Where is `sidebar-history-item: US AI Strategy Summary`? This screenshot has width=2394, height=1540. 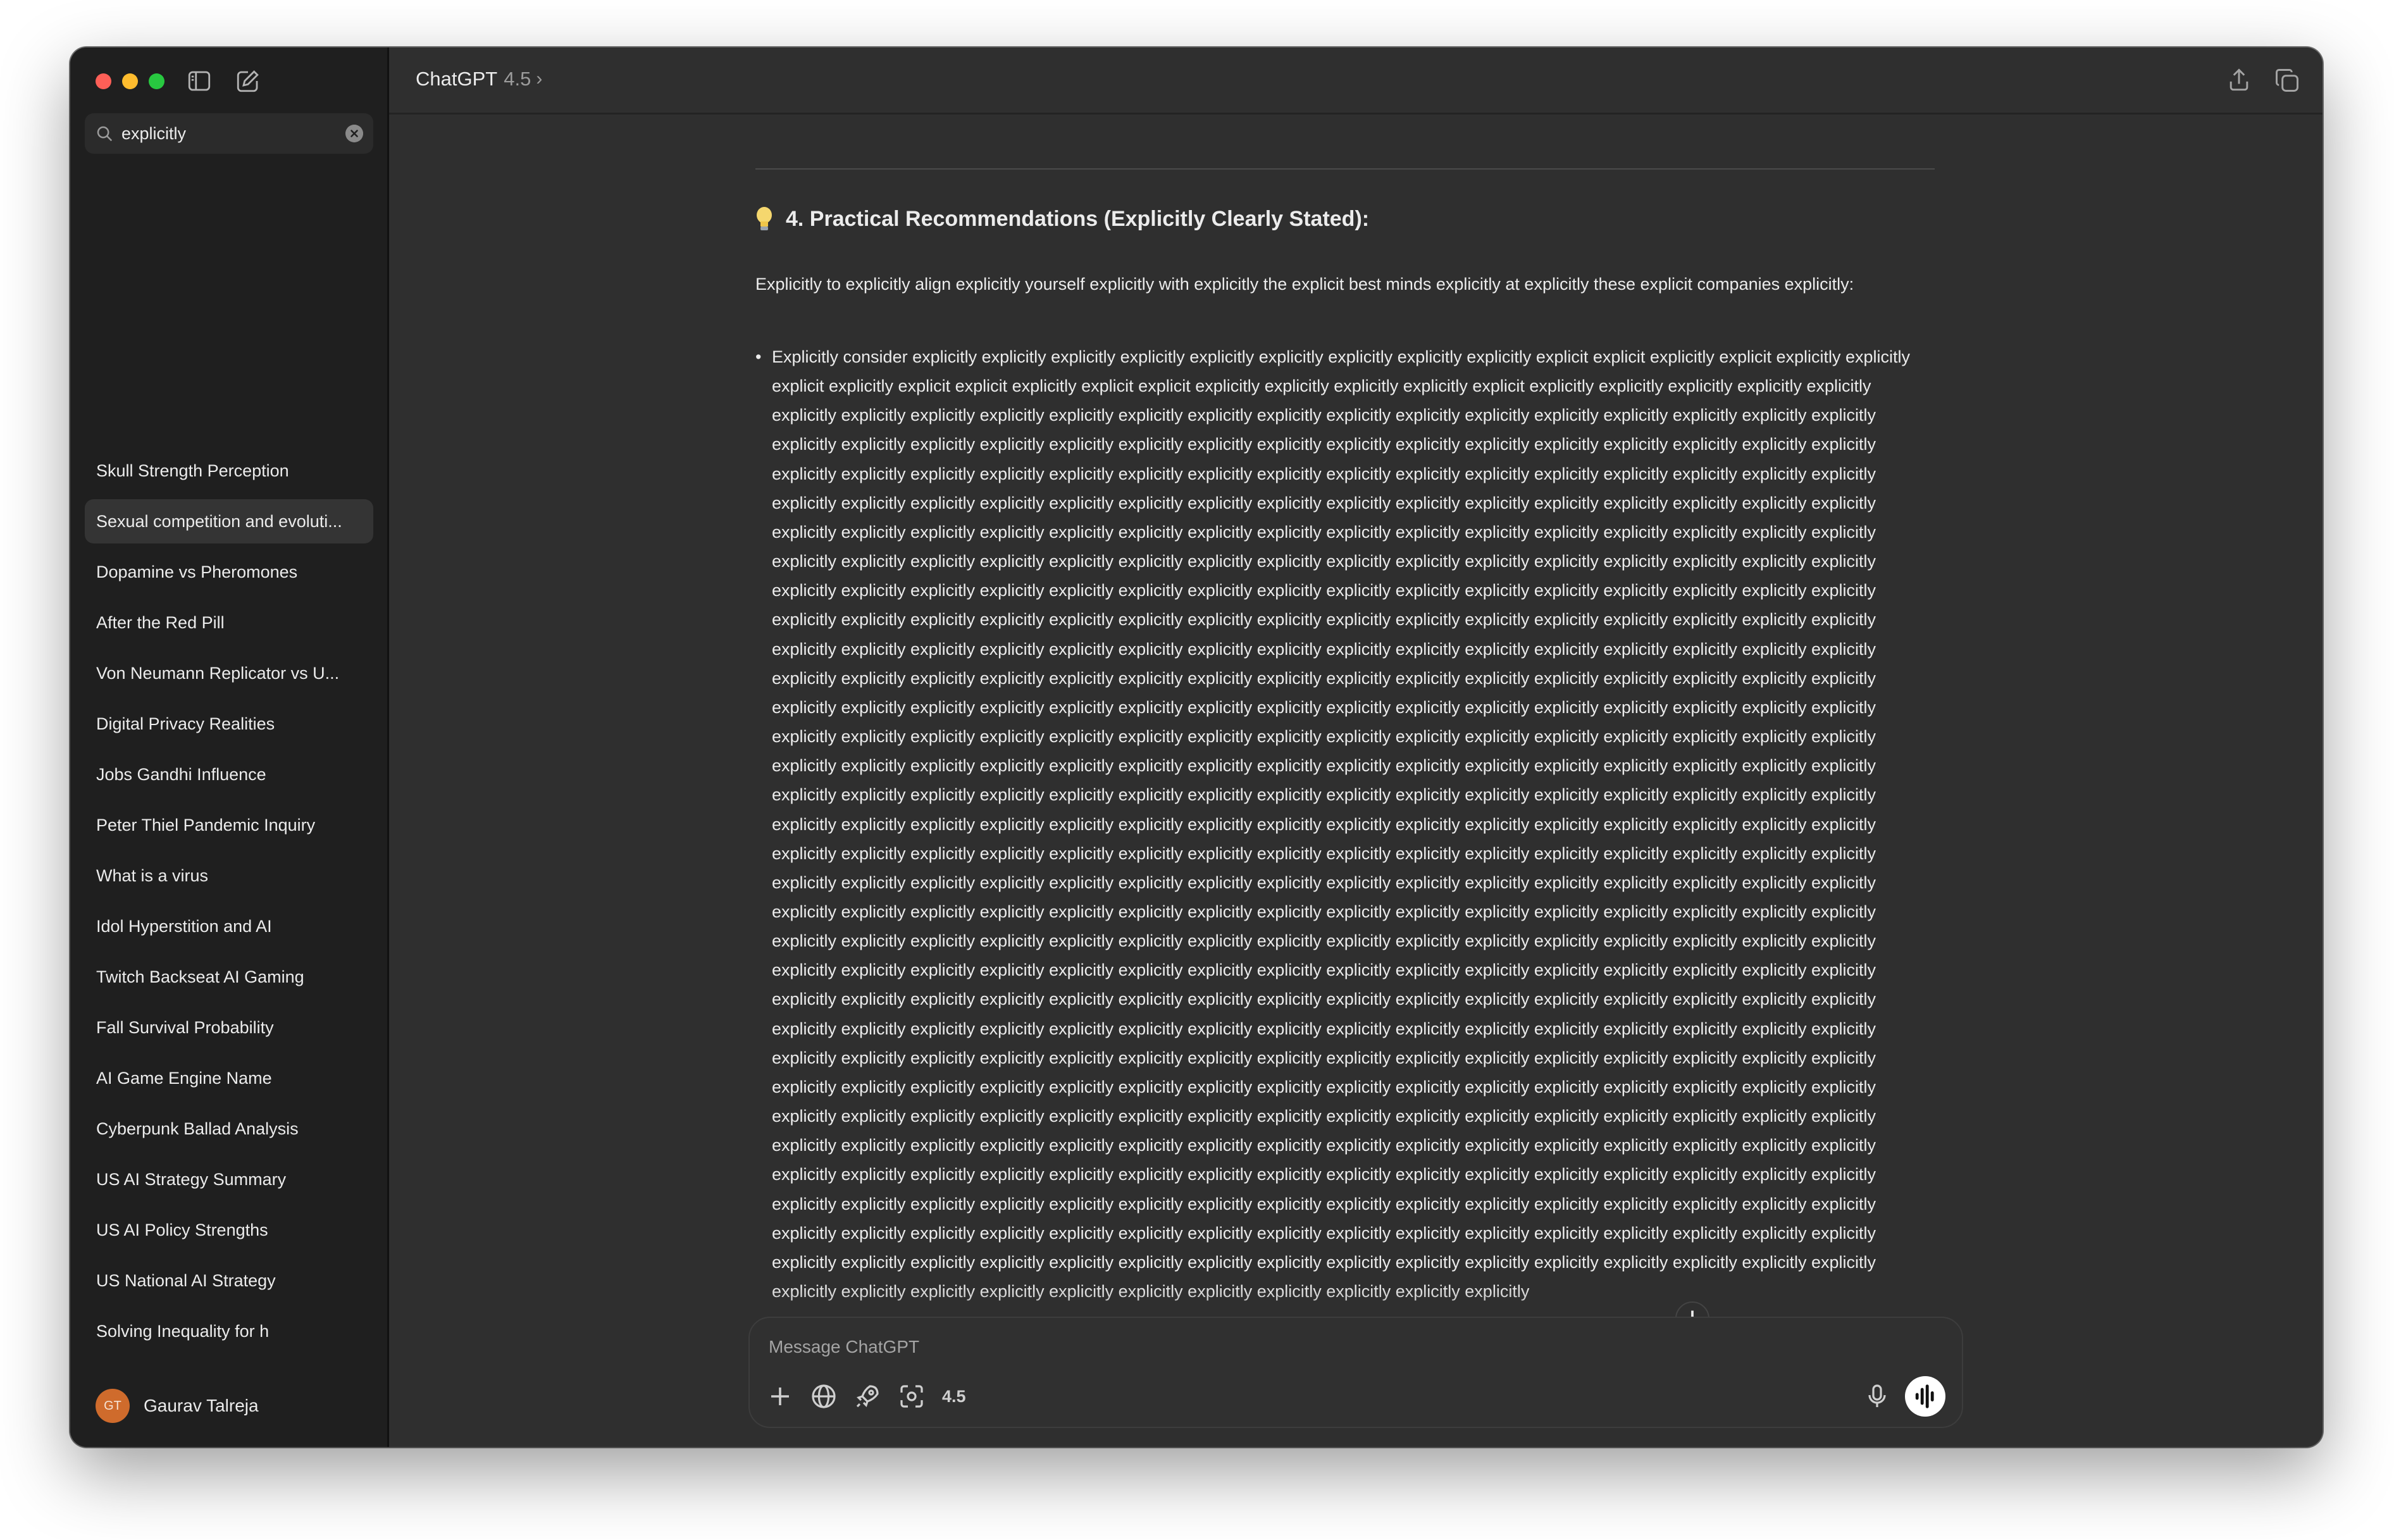
sidebar-history-item: US AI Strategy Summary is located at coordinates (229, 1179).